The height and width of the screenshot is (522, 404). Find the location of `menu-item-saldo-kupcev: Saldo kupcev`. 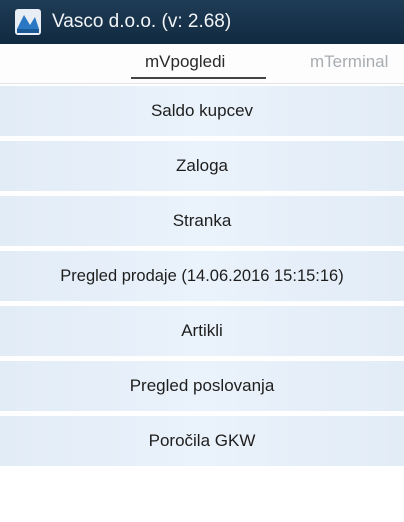

menu-item-saldo-kupcev: Saldo kupcev is located at coordinates (202, 111).